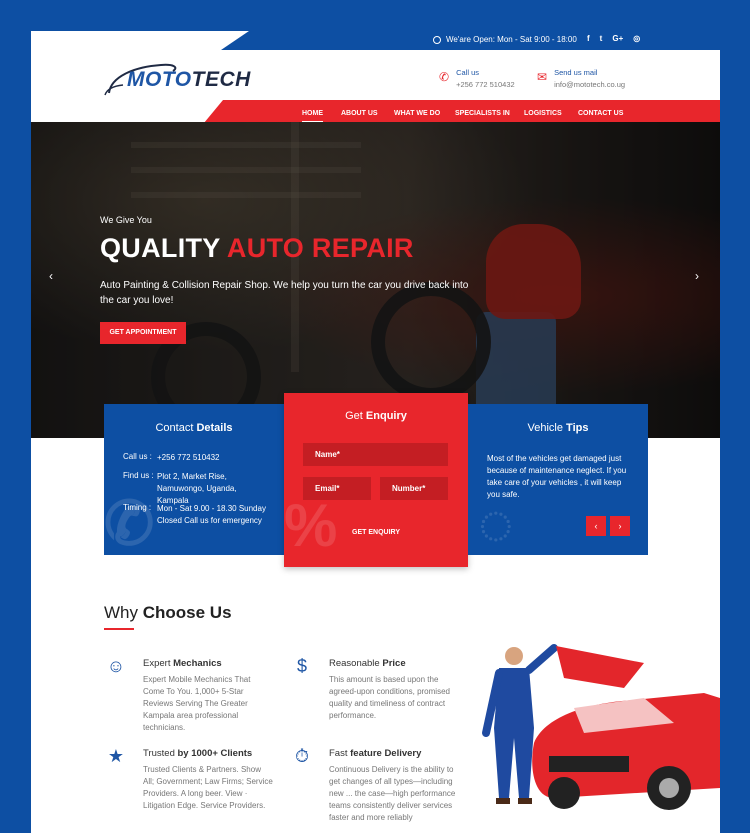  Describe the element at coordinates (417, 113) in the screenshot. I see `nav-what-we-do: WHAT WE DO` at that location.